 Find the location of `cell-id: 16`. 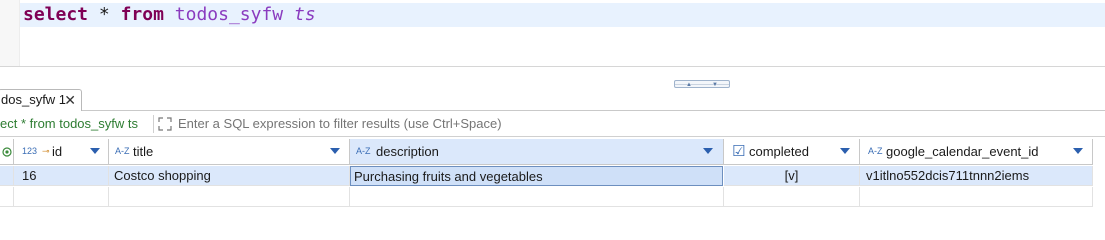

cell-id: 16 is located at coordinates (61, 176).